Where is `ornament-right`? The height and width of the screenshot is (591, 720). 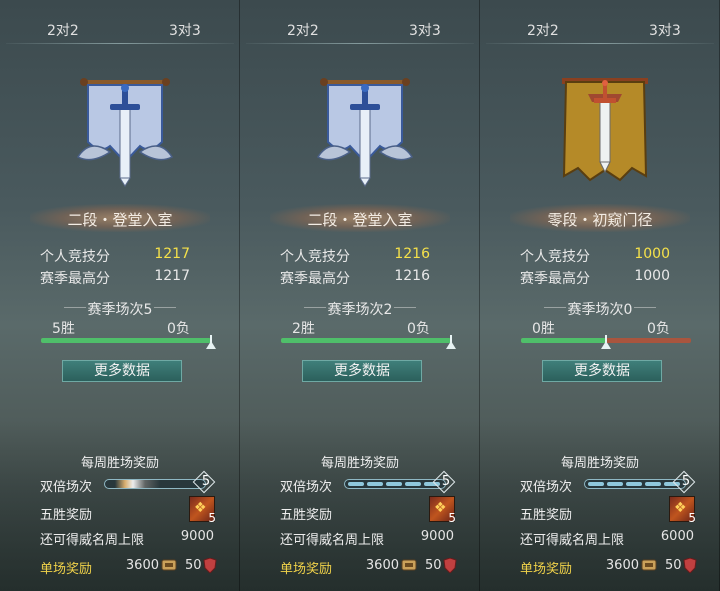 ornament-right is located at coordinates (165, 307).